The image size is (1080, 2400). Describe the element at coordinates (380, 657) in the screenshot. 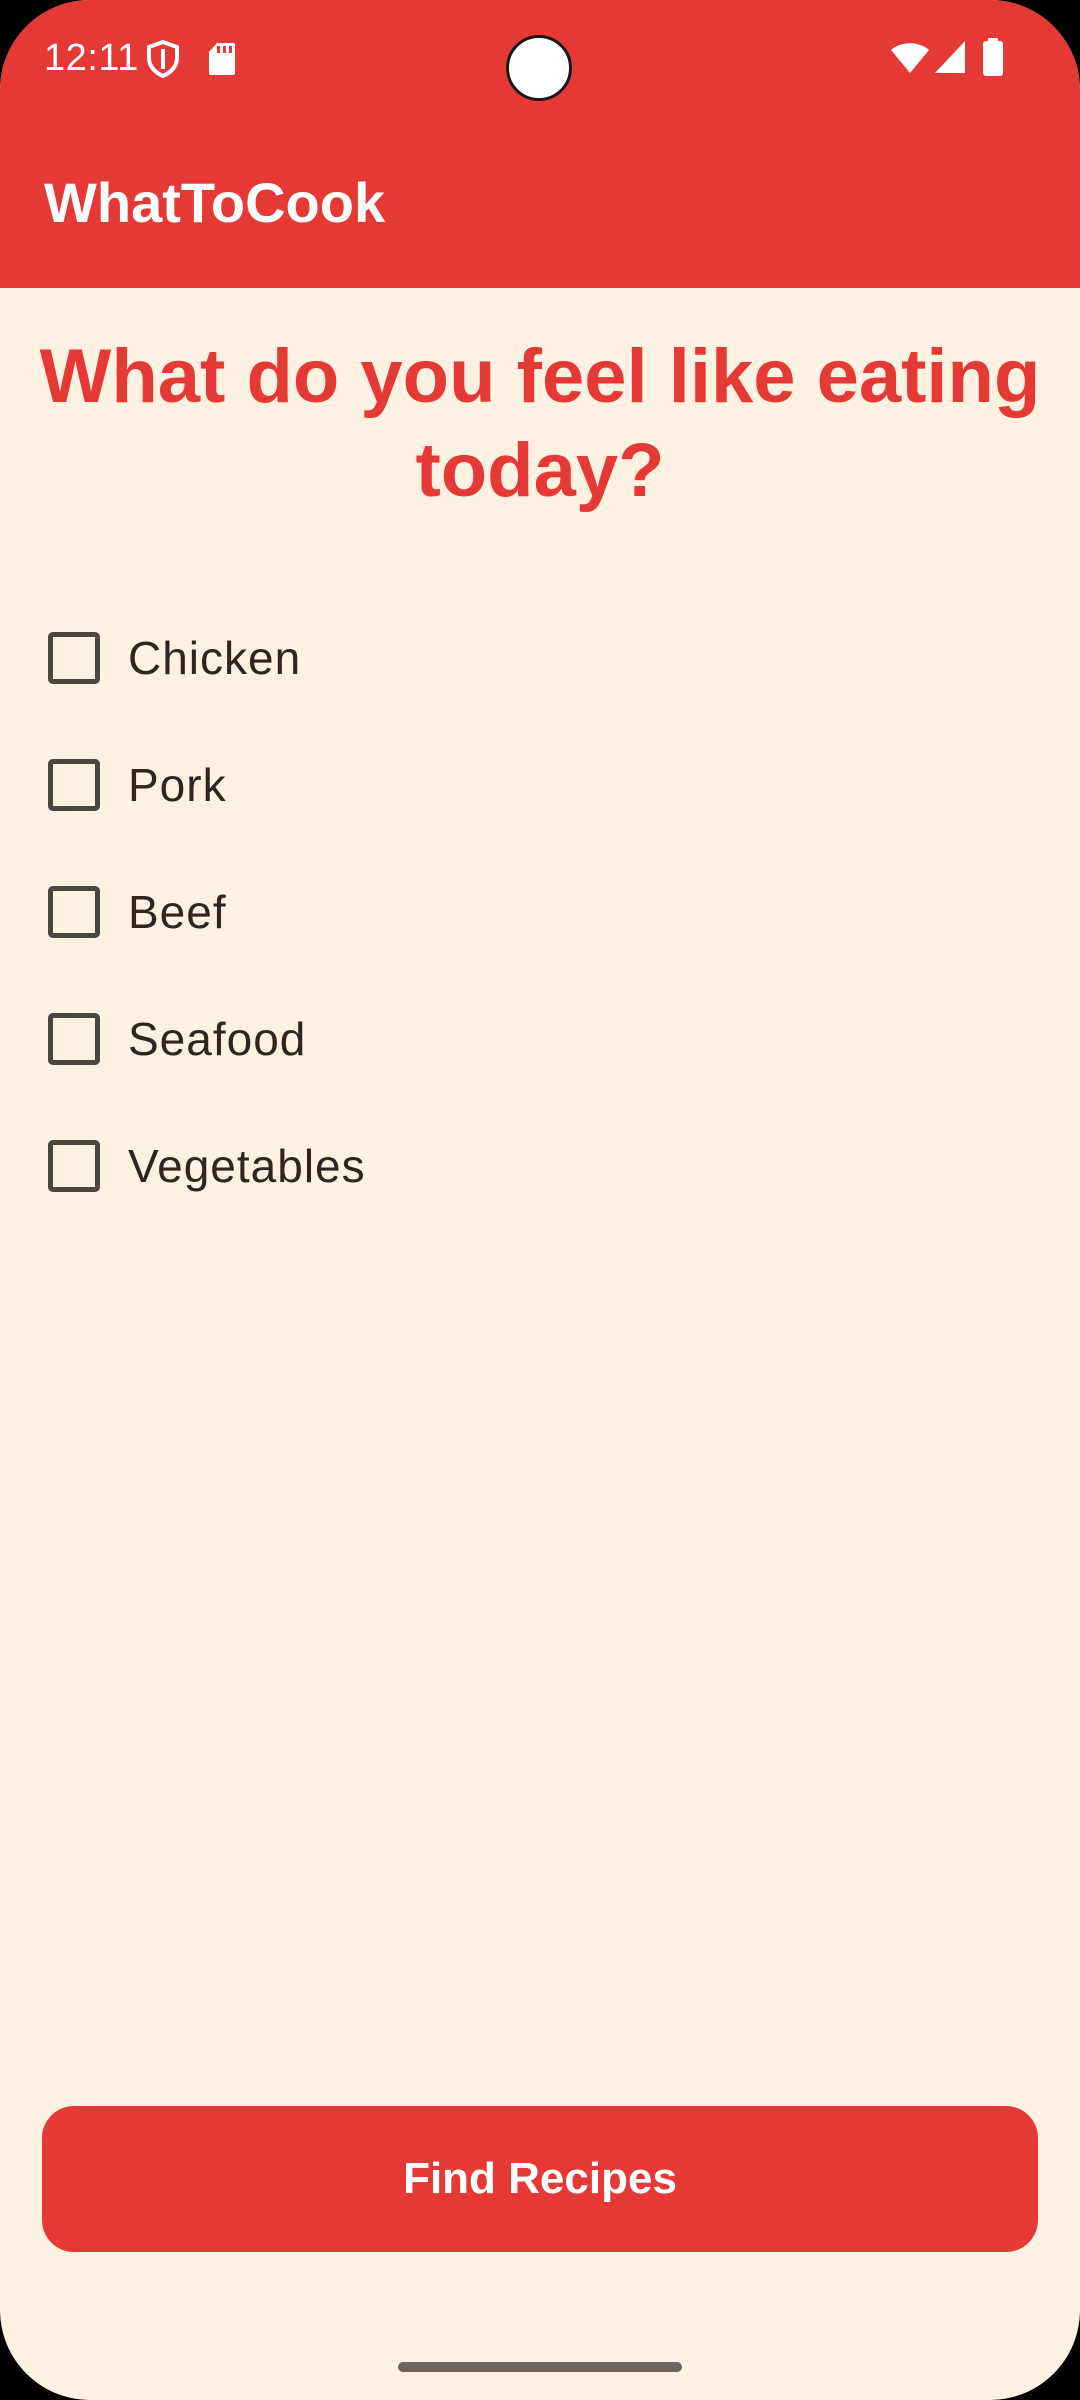

I see `option-chicken: Chicken` at that location.